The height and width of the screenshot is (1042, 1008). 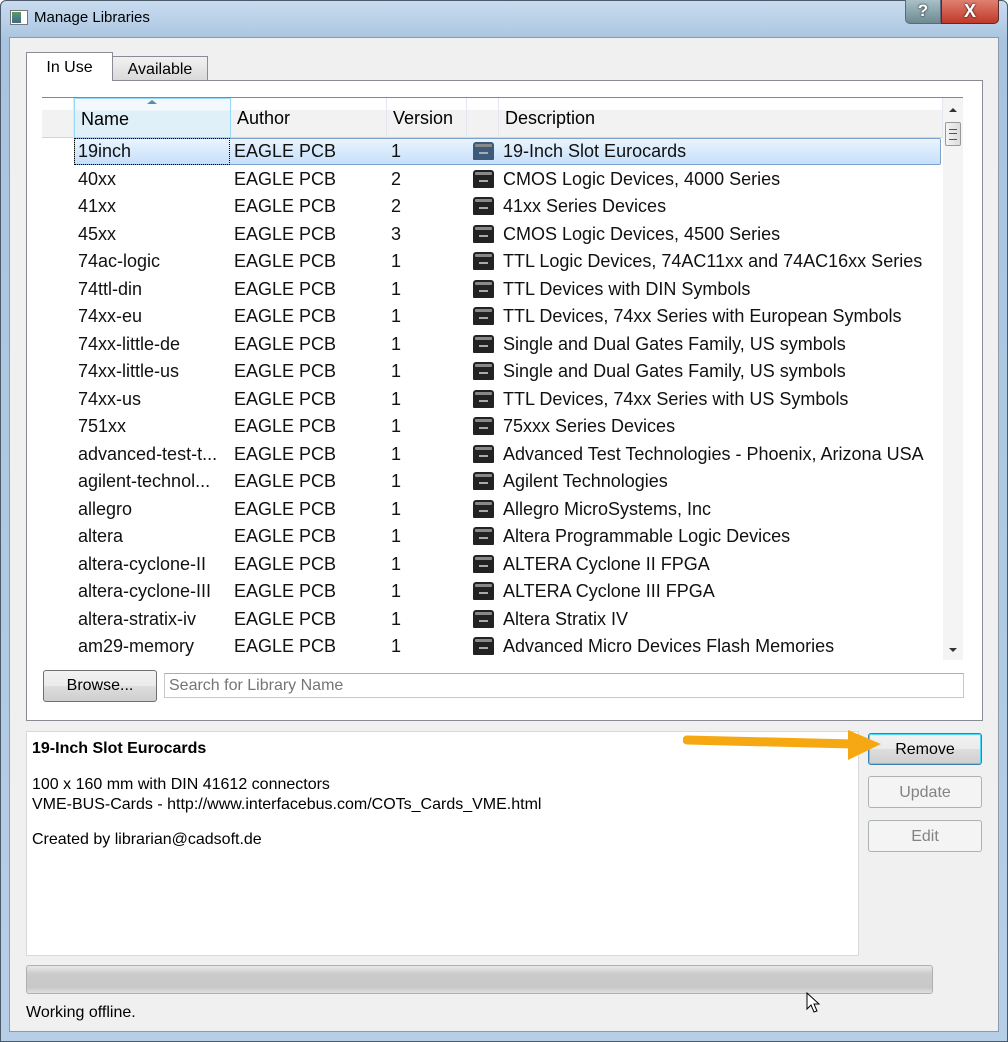 I want to click on header-author: Author, so click(x=309, y=118).